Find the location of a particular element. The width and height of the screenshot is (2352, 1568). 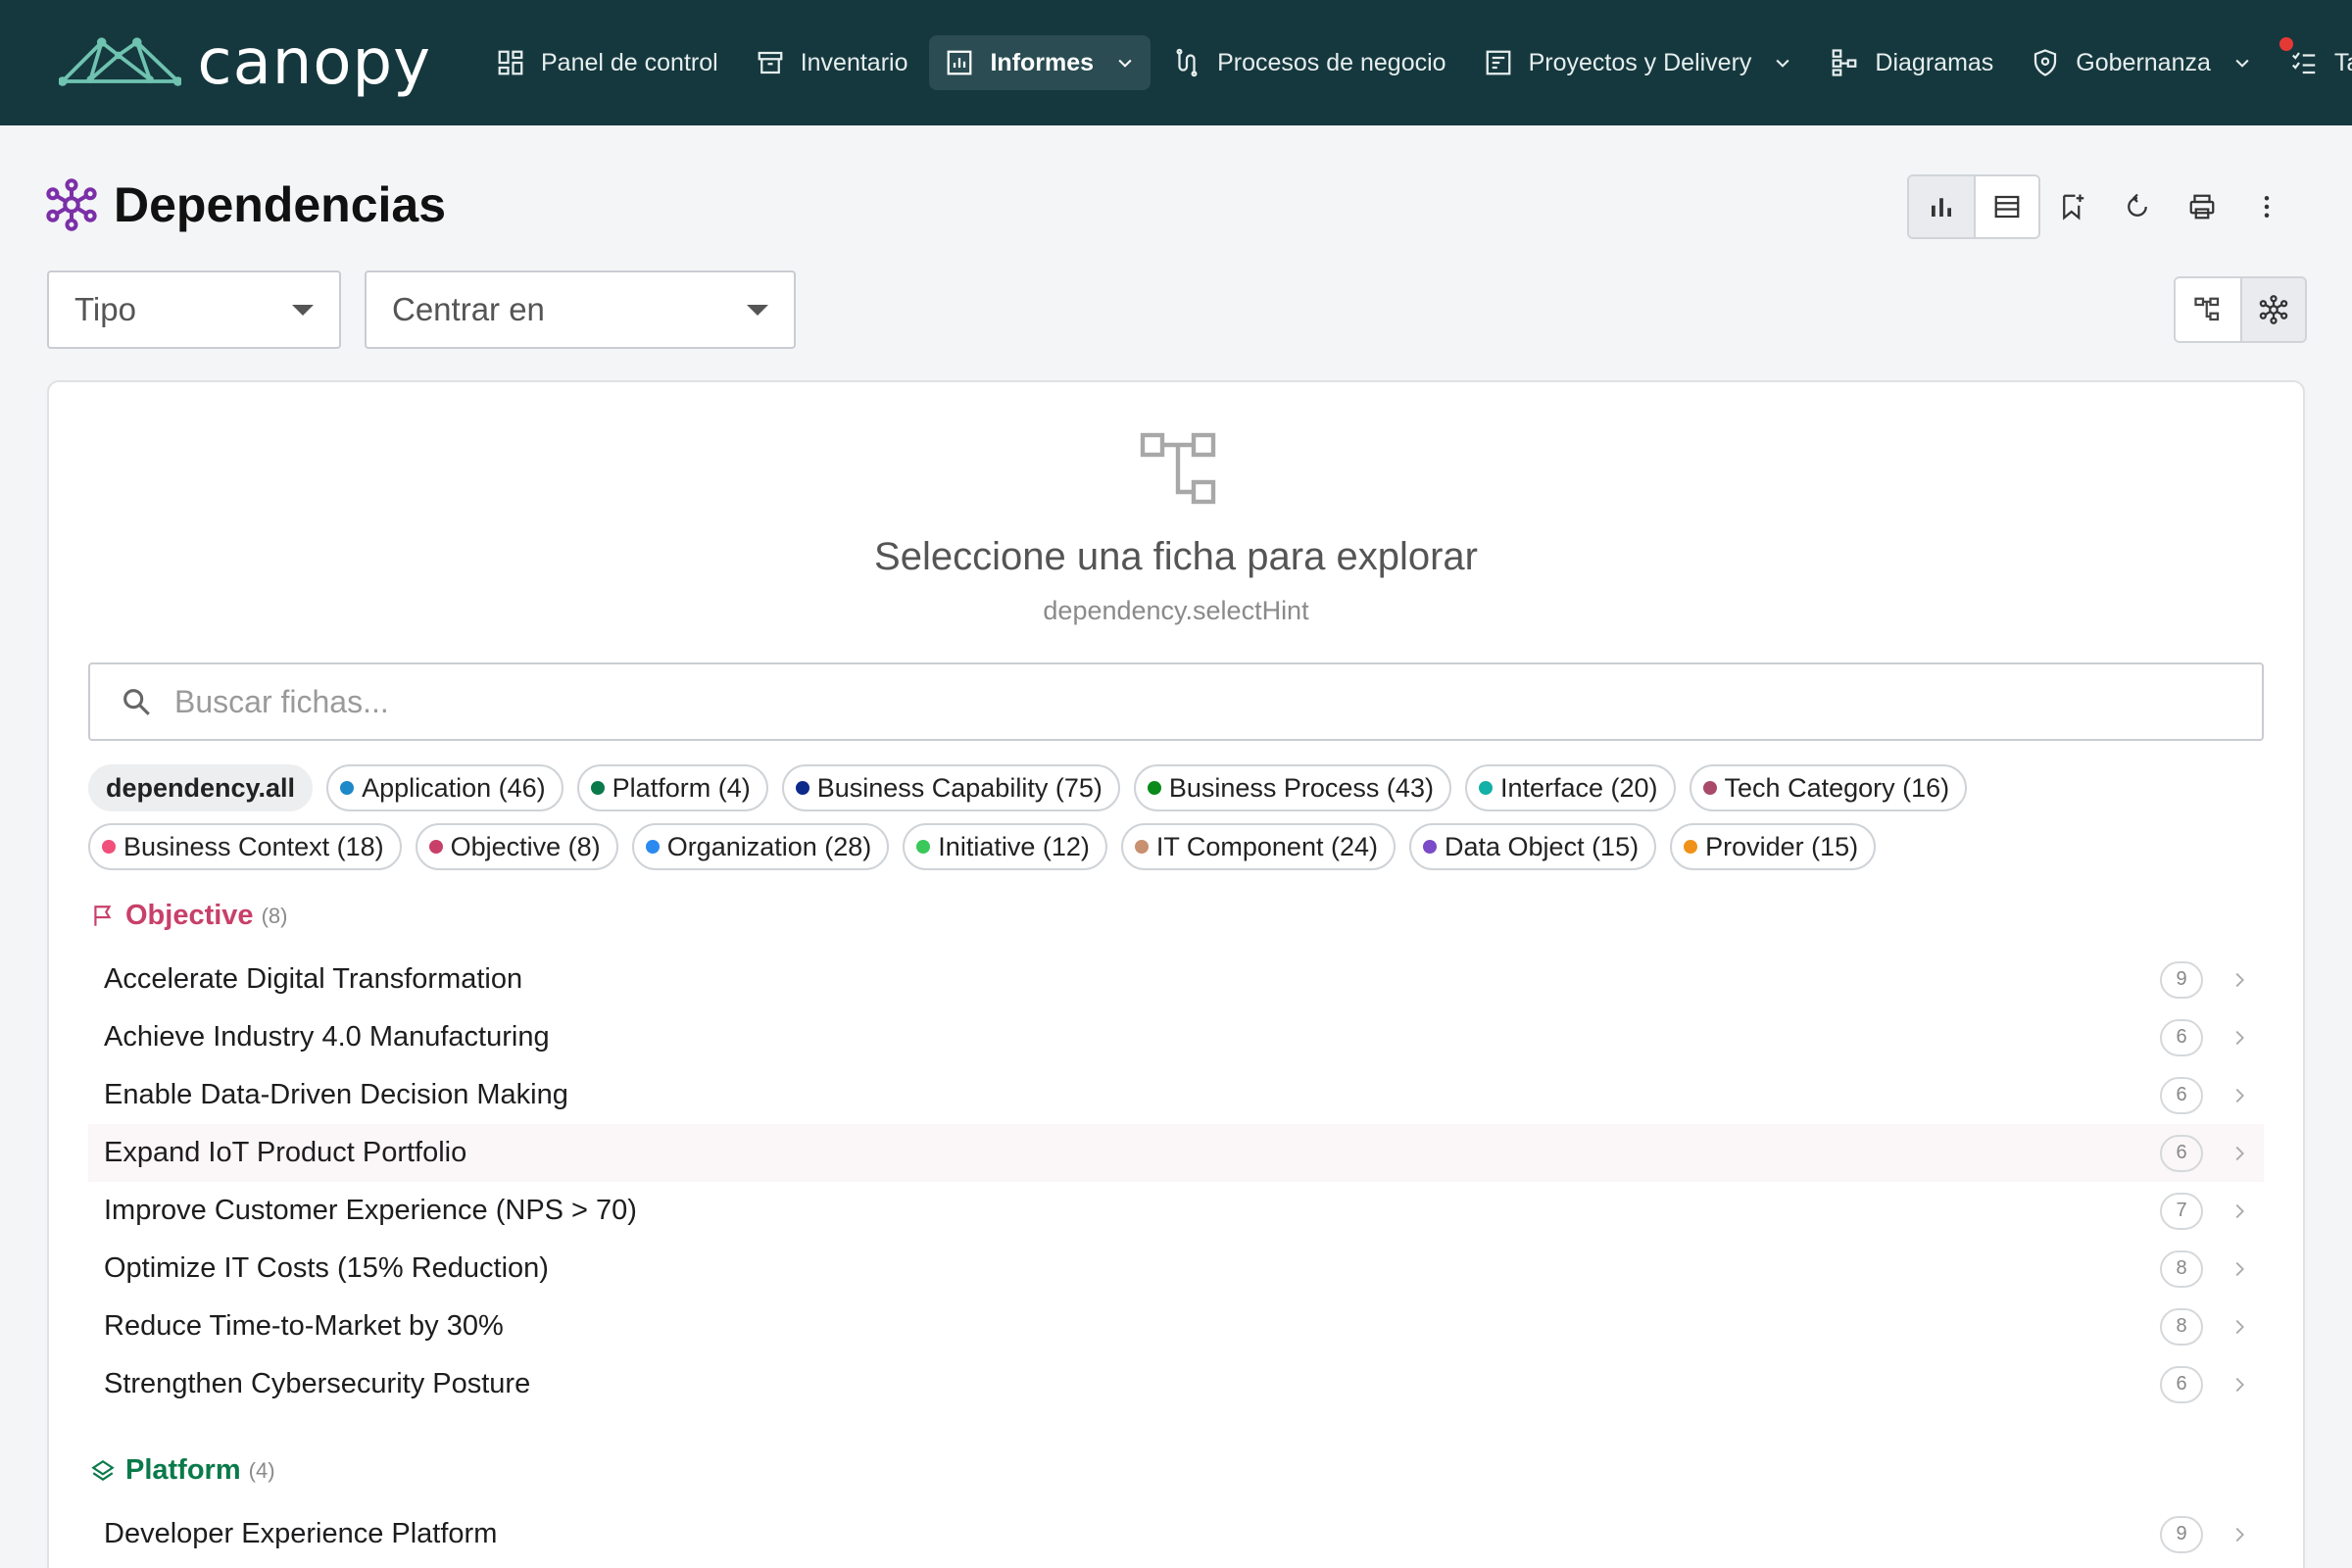

page-toolbar is located at coordinates (2103, 206).